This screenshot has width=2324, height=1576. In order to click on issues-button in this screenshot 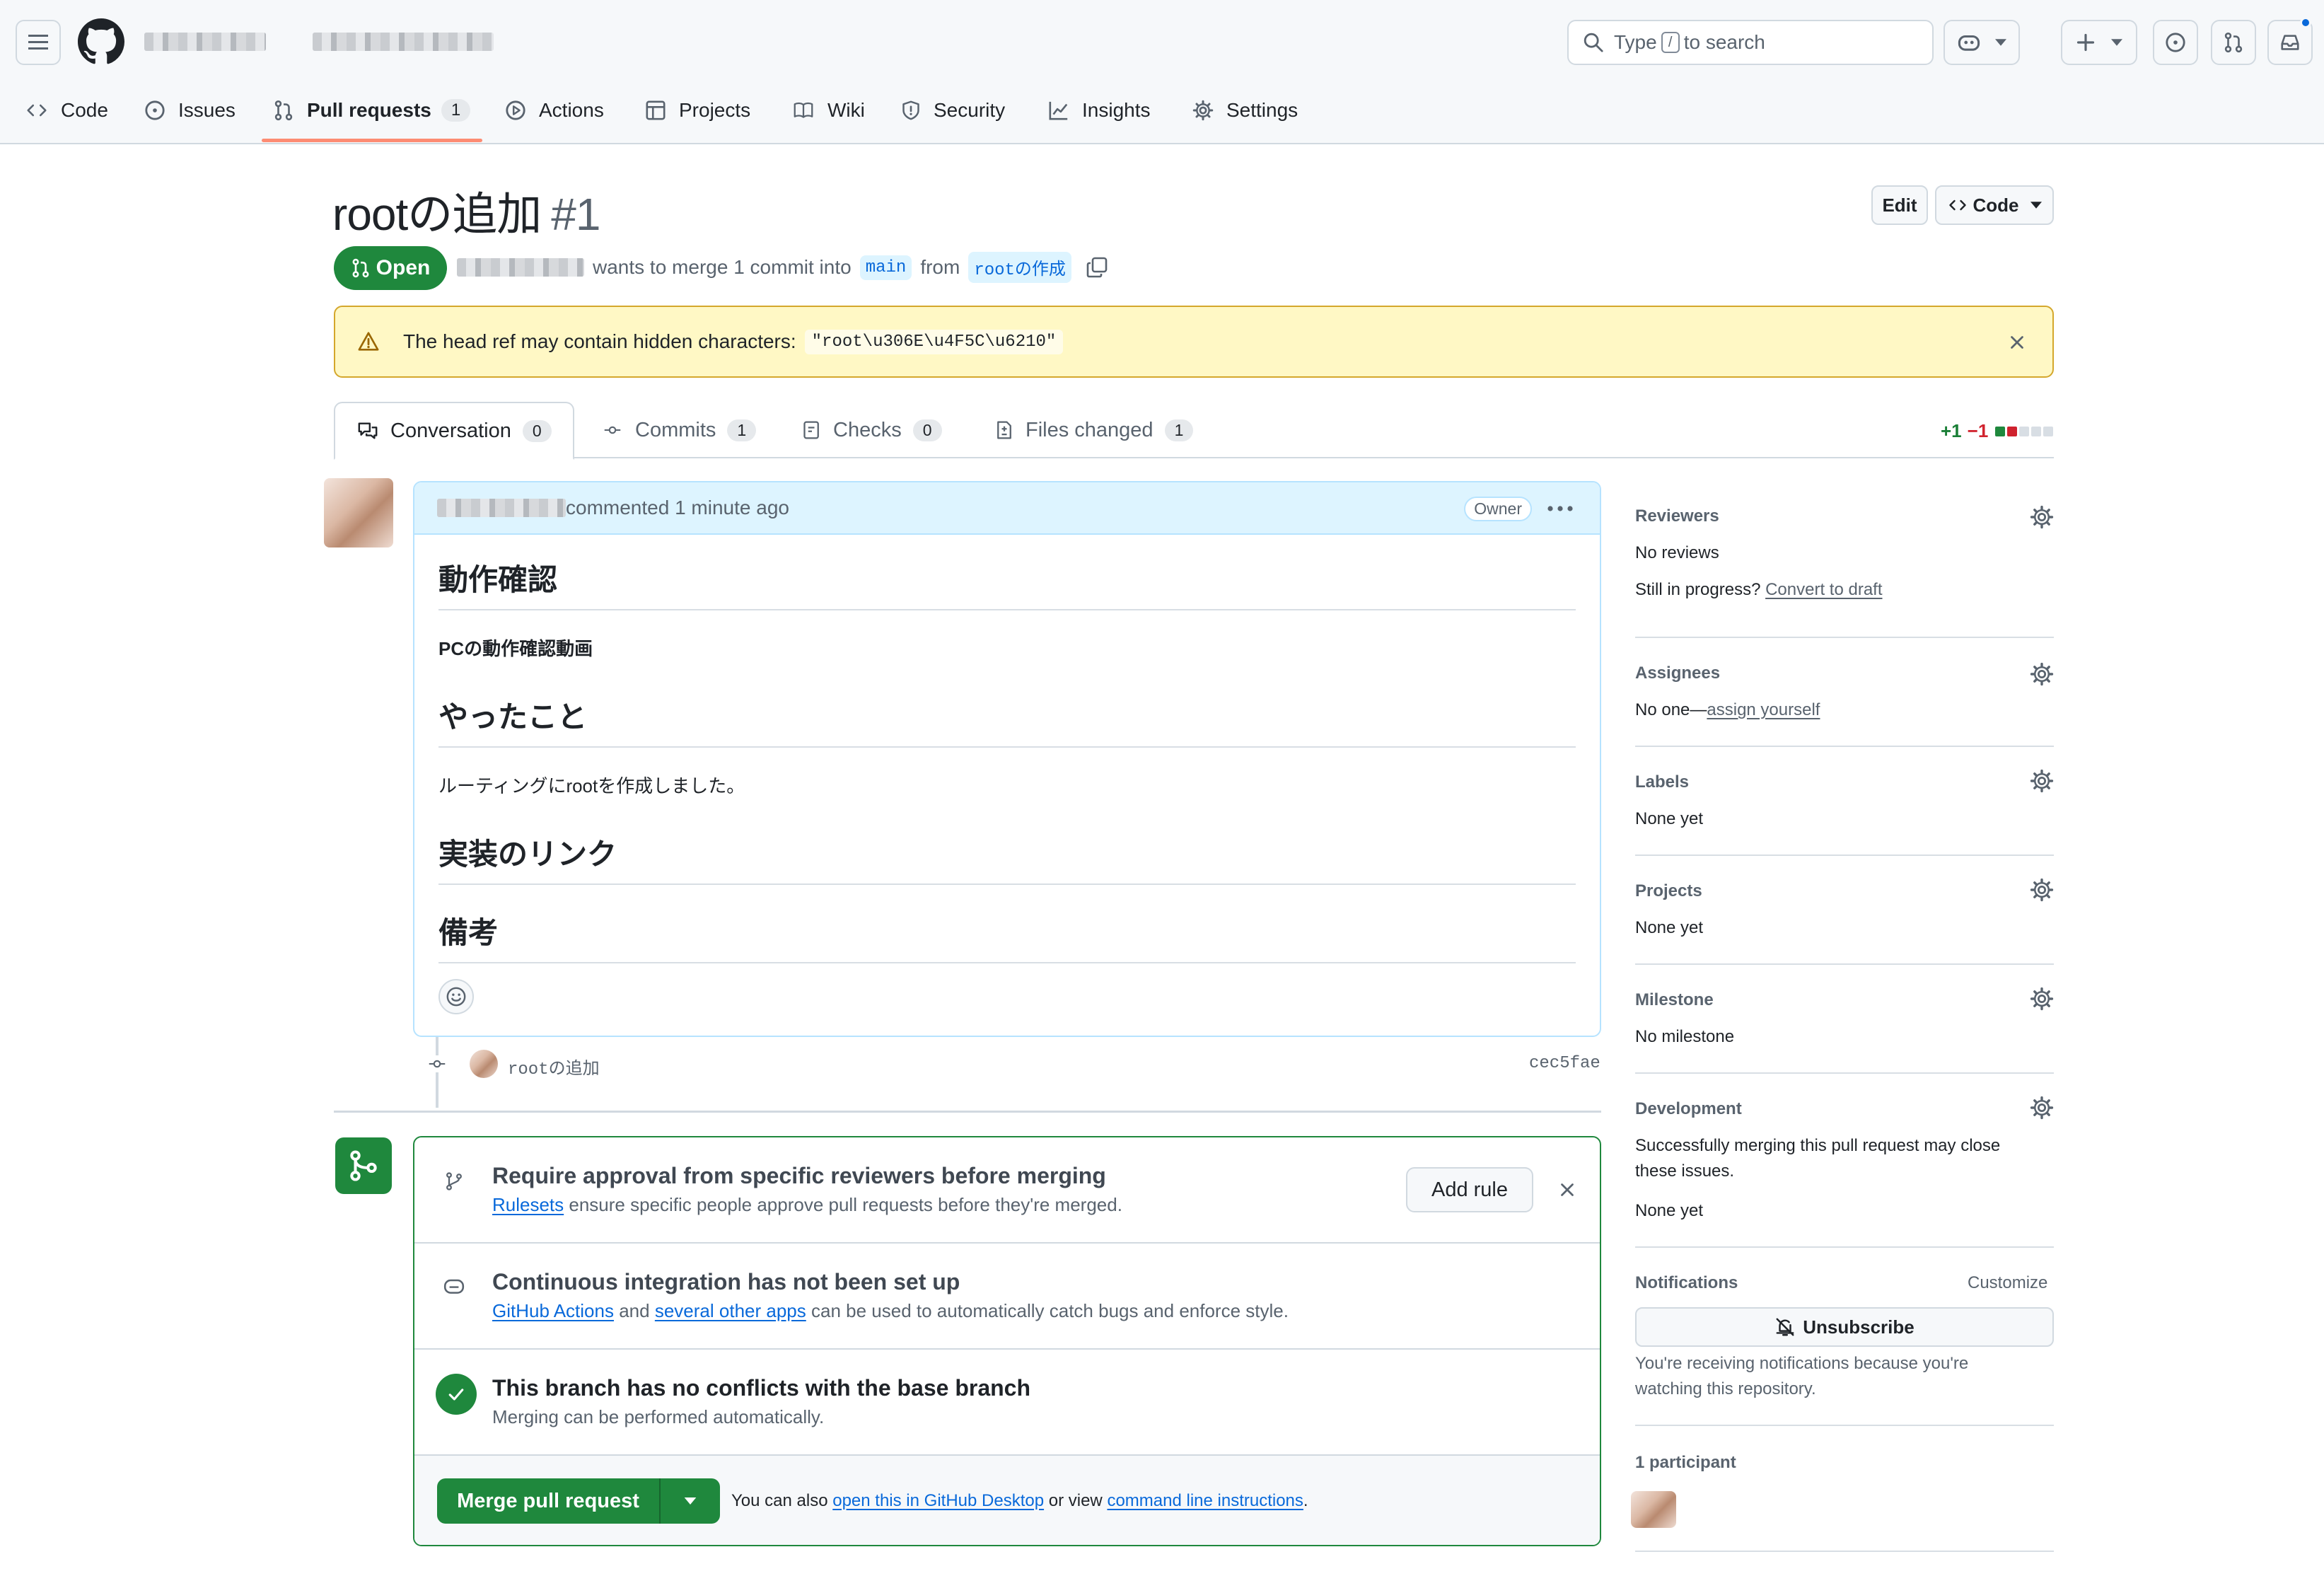, I will do `click(2175, 42)`.